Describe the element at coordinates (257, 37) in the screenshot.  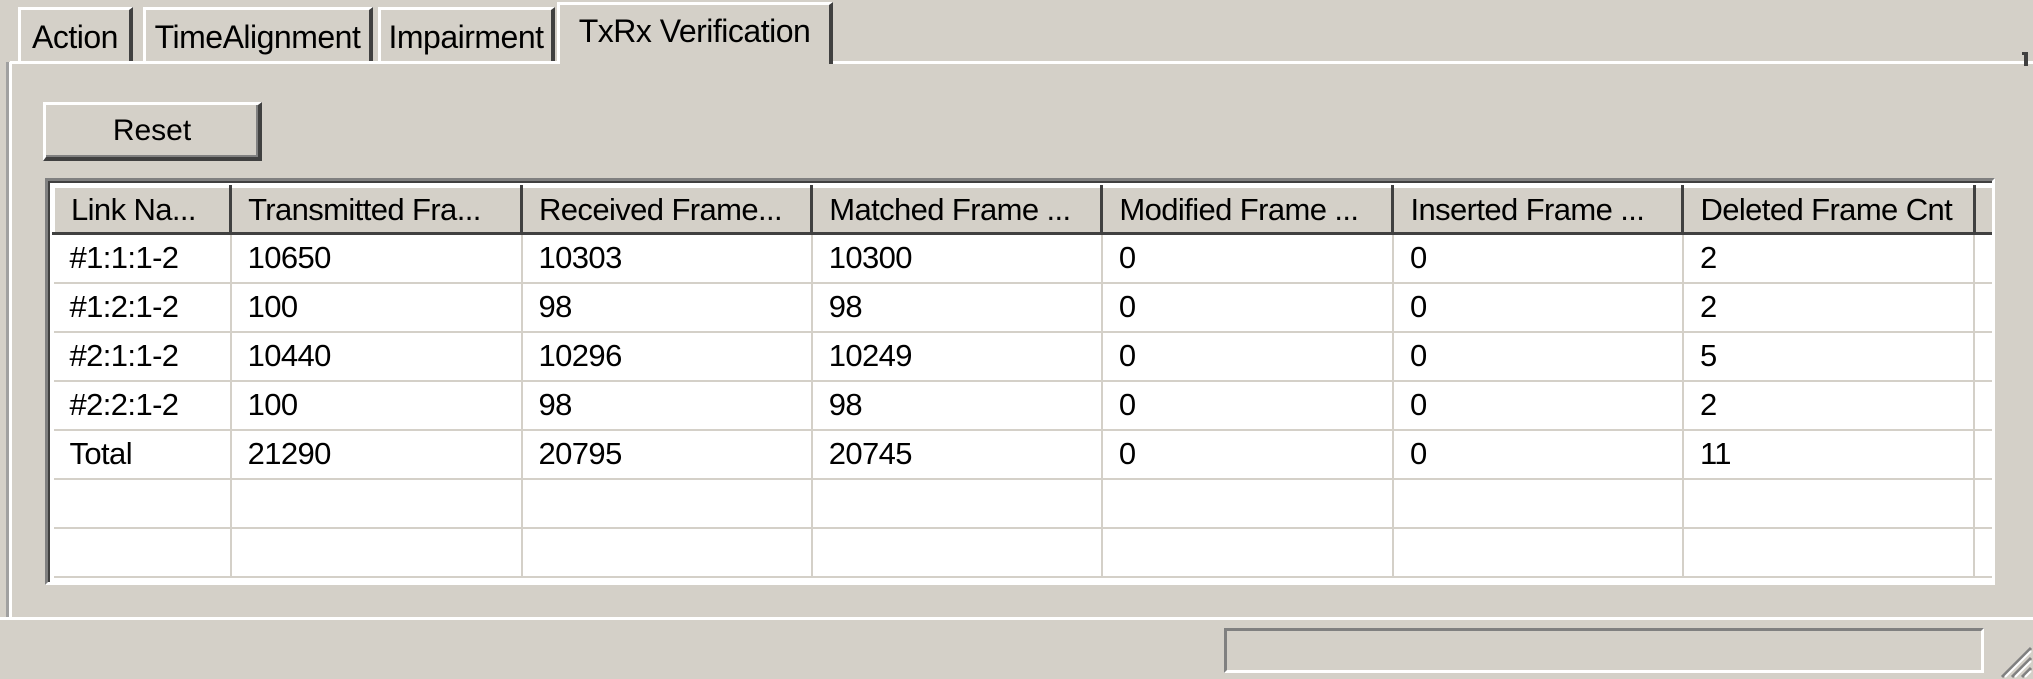
I see `tab-label: TimeAlignment` at that location.